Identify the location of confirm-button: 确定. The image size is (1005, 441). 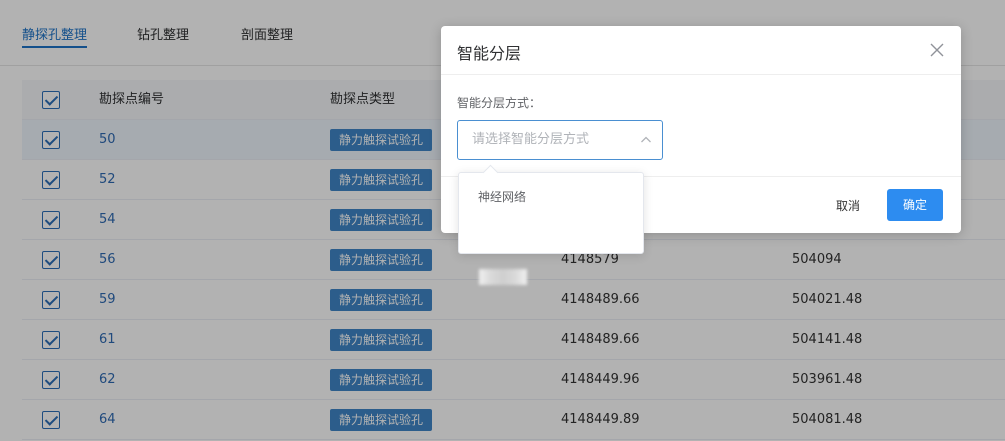
(915, 205).